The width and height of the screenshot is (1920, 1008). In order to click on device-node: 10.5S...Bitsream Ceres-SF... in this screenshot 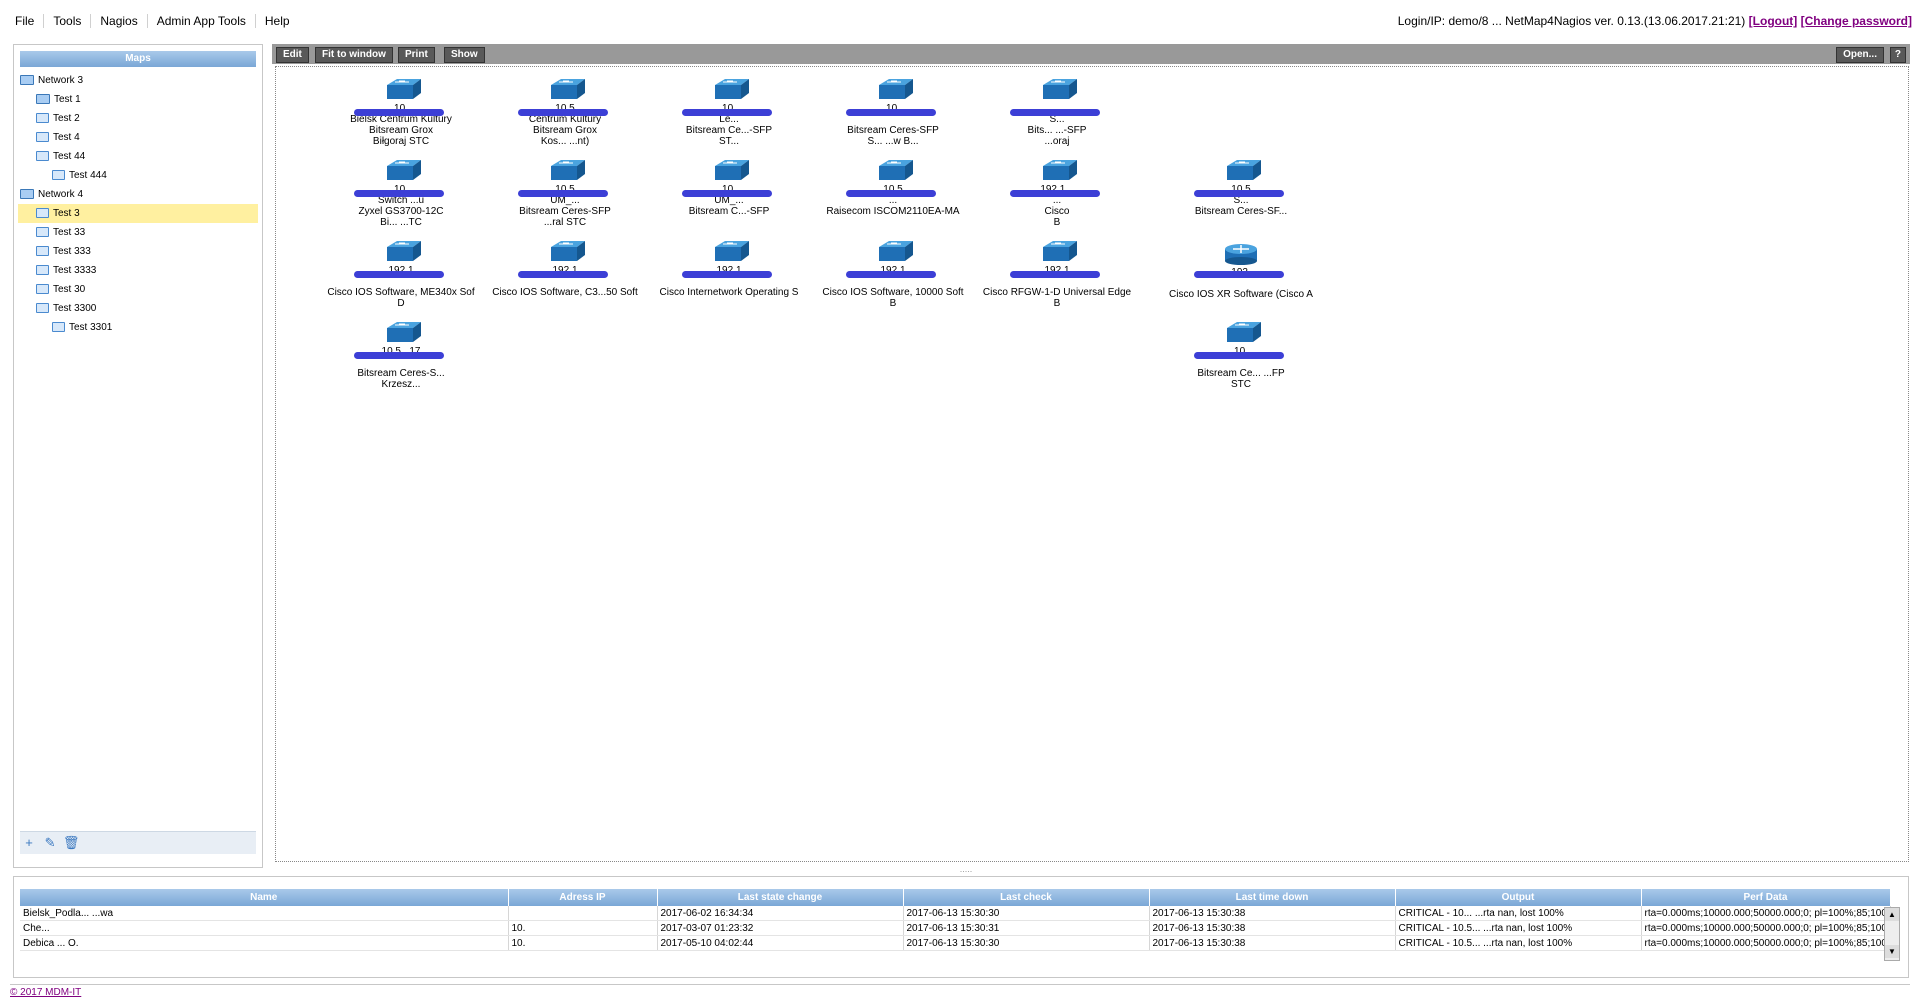, I will do `click(1241, 194)`.